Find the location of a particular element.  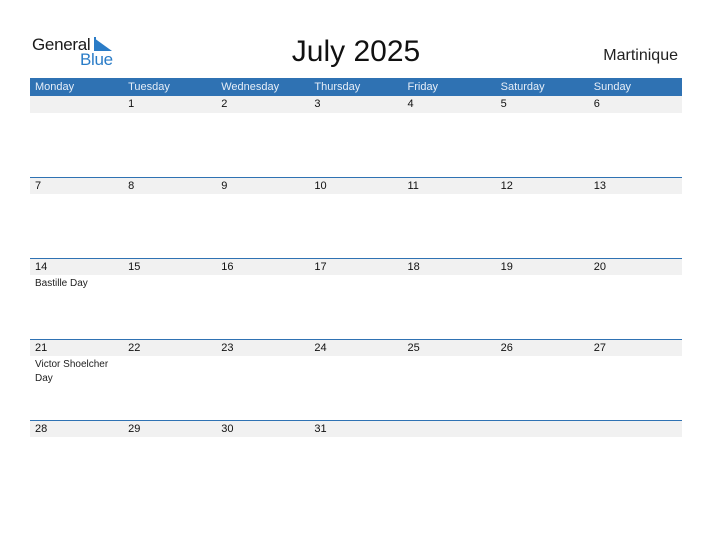

day-number: 30 is located at coordinates (227, 429).